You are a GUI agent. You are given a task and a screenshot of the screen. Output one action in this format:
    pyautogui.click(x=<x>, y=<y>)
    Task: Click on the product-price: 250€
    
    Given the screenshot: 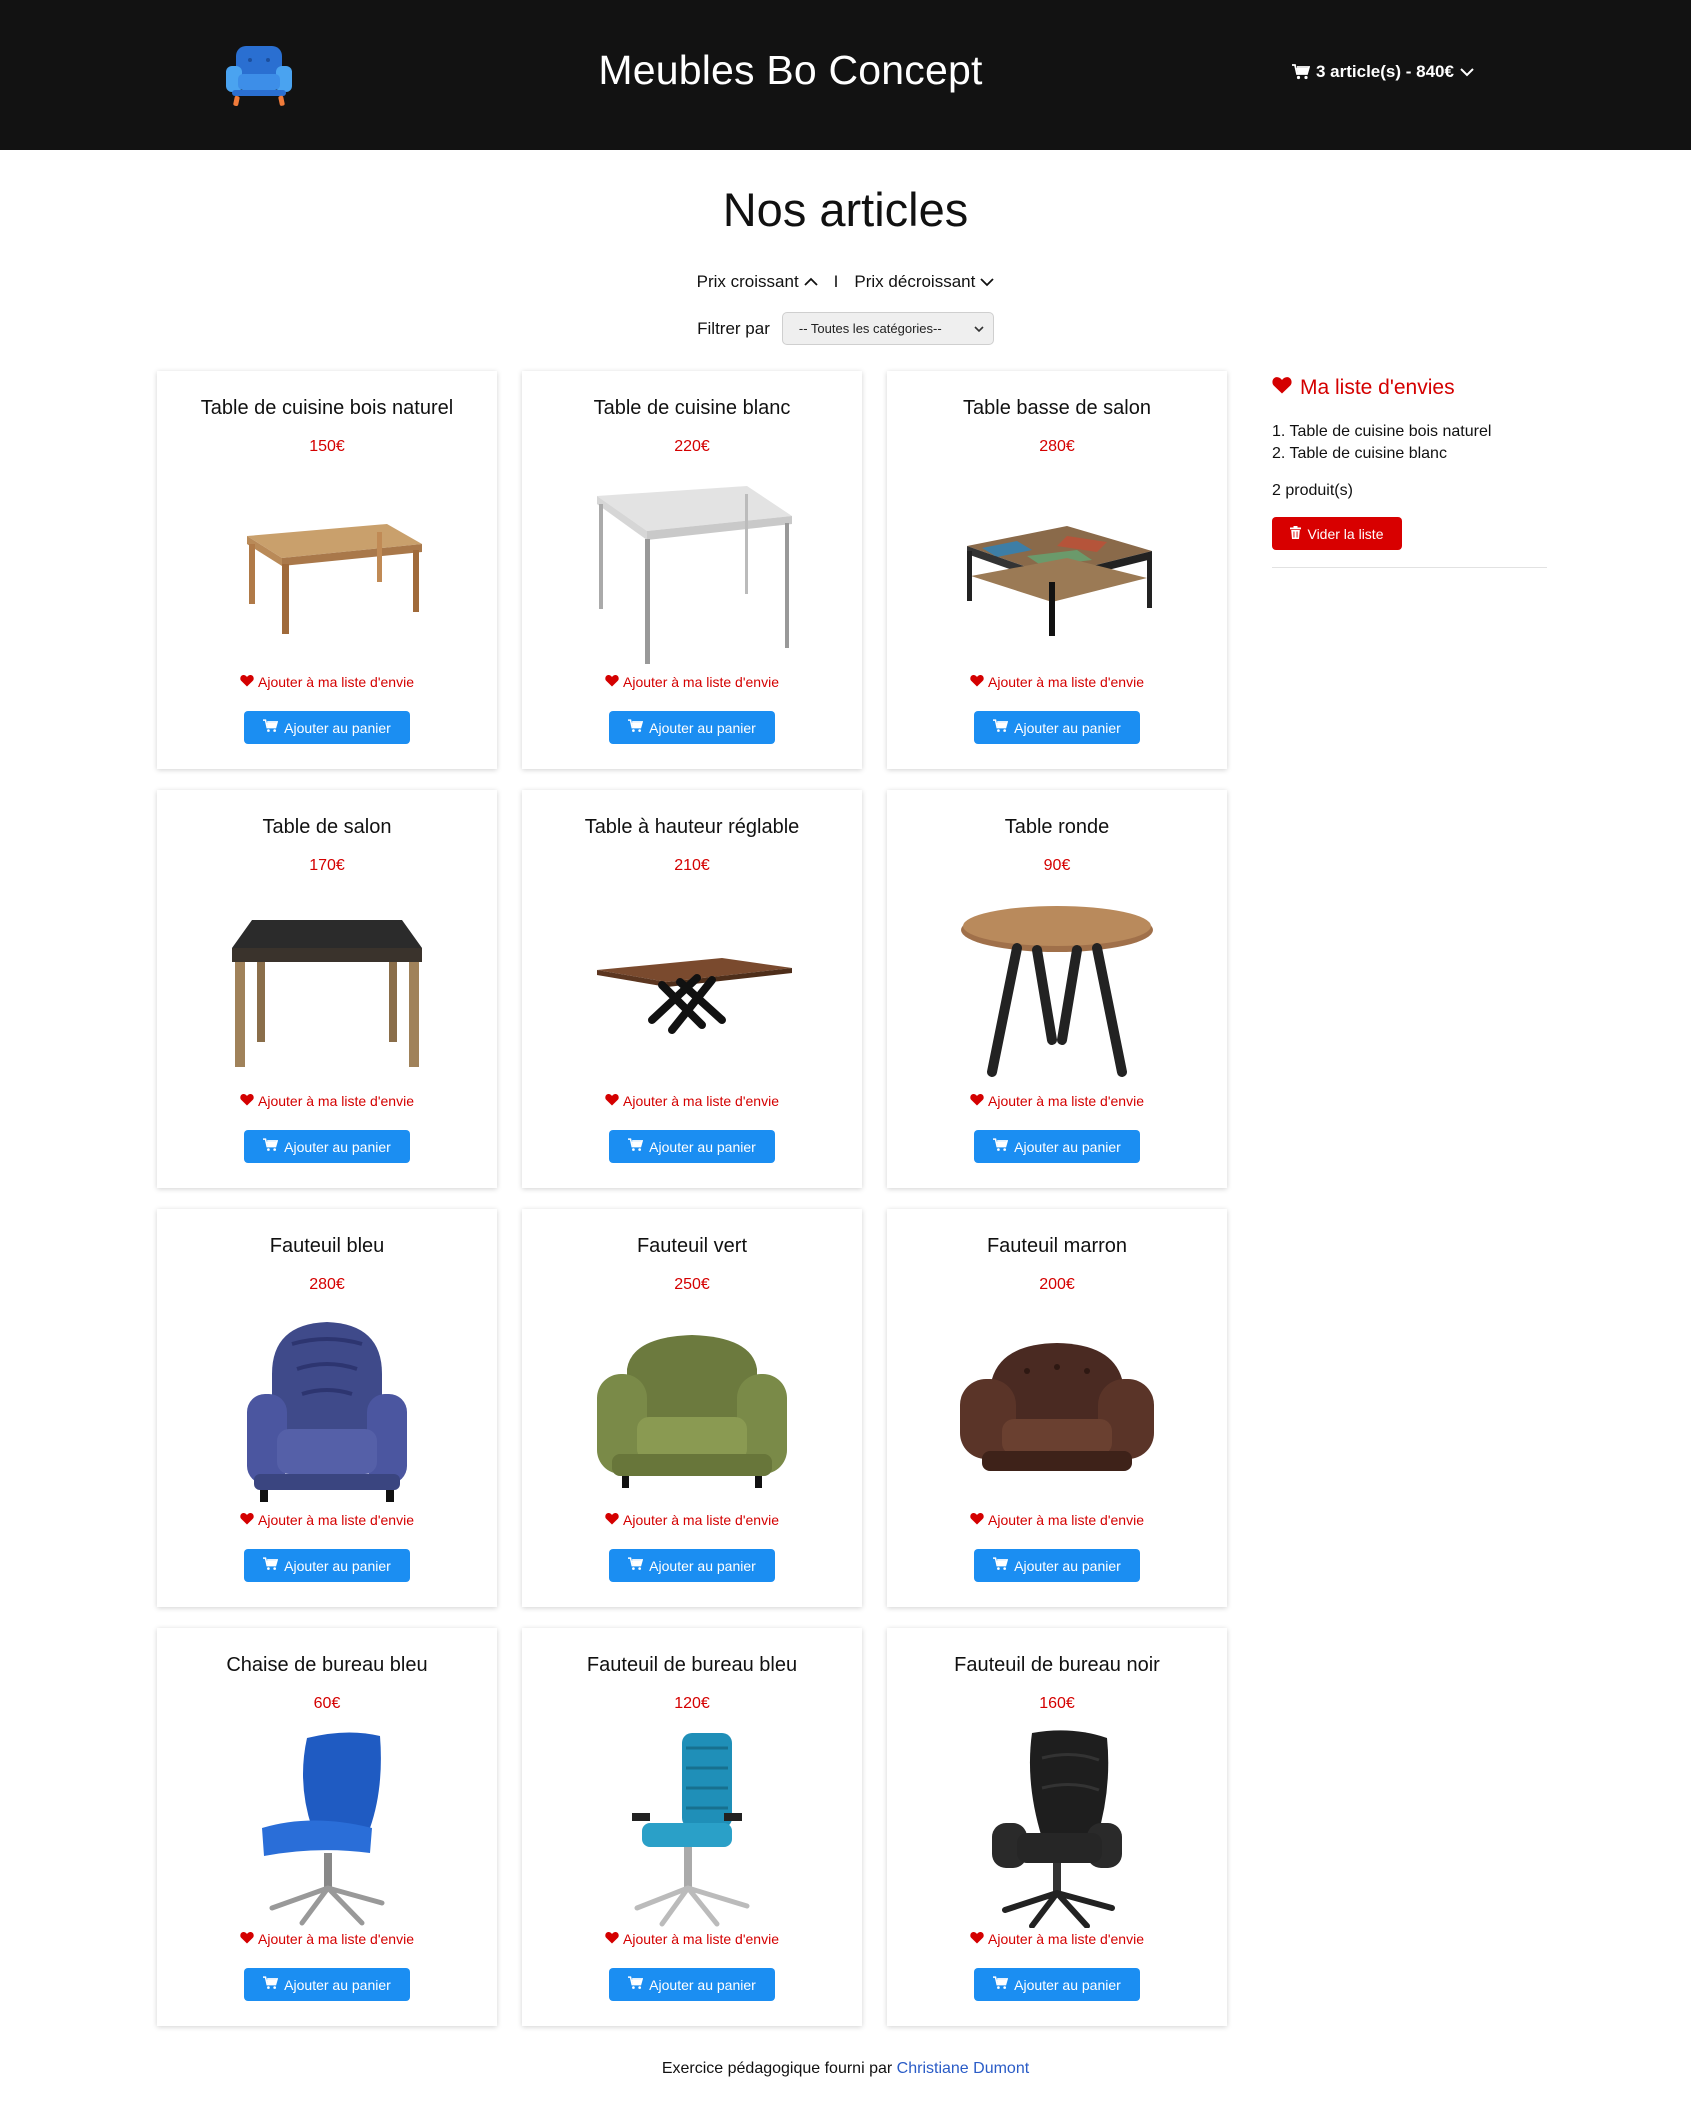 What is the action you would take?
    pyautogui.click(x=692, y=1284)
    